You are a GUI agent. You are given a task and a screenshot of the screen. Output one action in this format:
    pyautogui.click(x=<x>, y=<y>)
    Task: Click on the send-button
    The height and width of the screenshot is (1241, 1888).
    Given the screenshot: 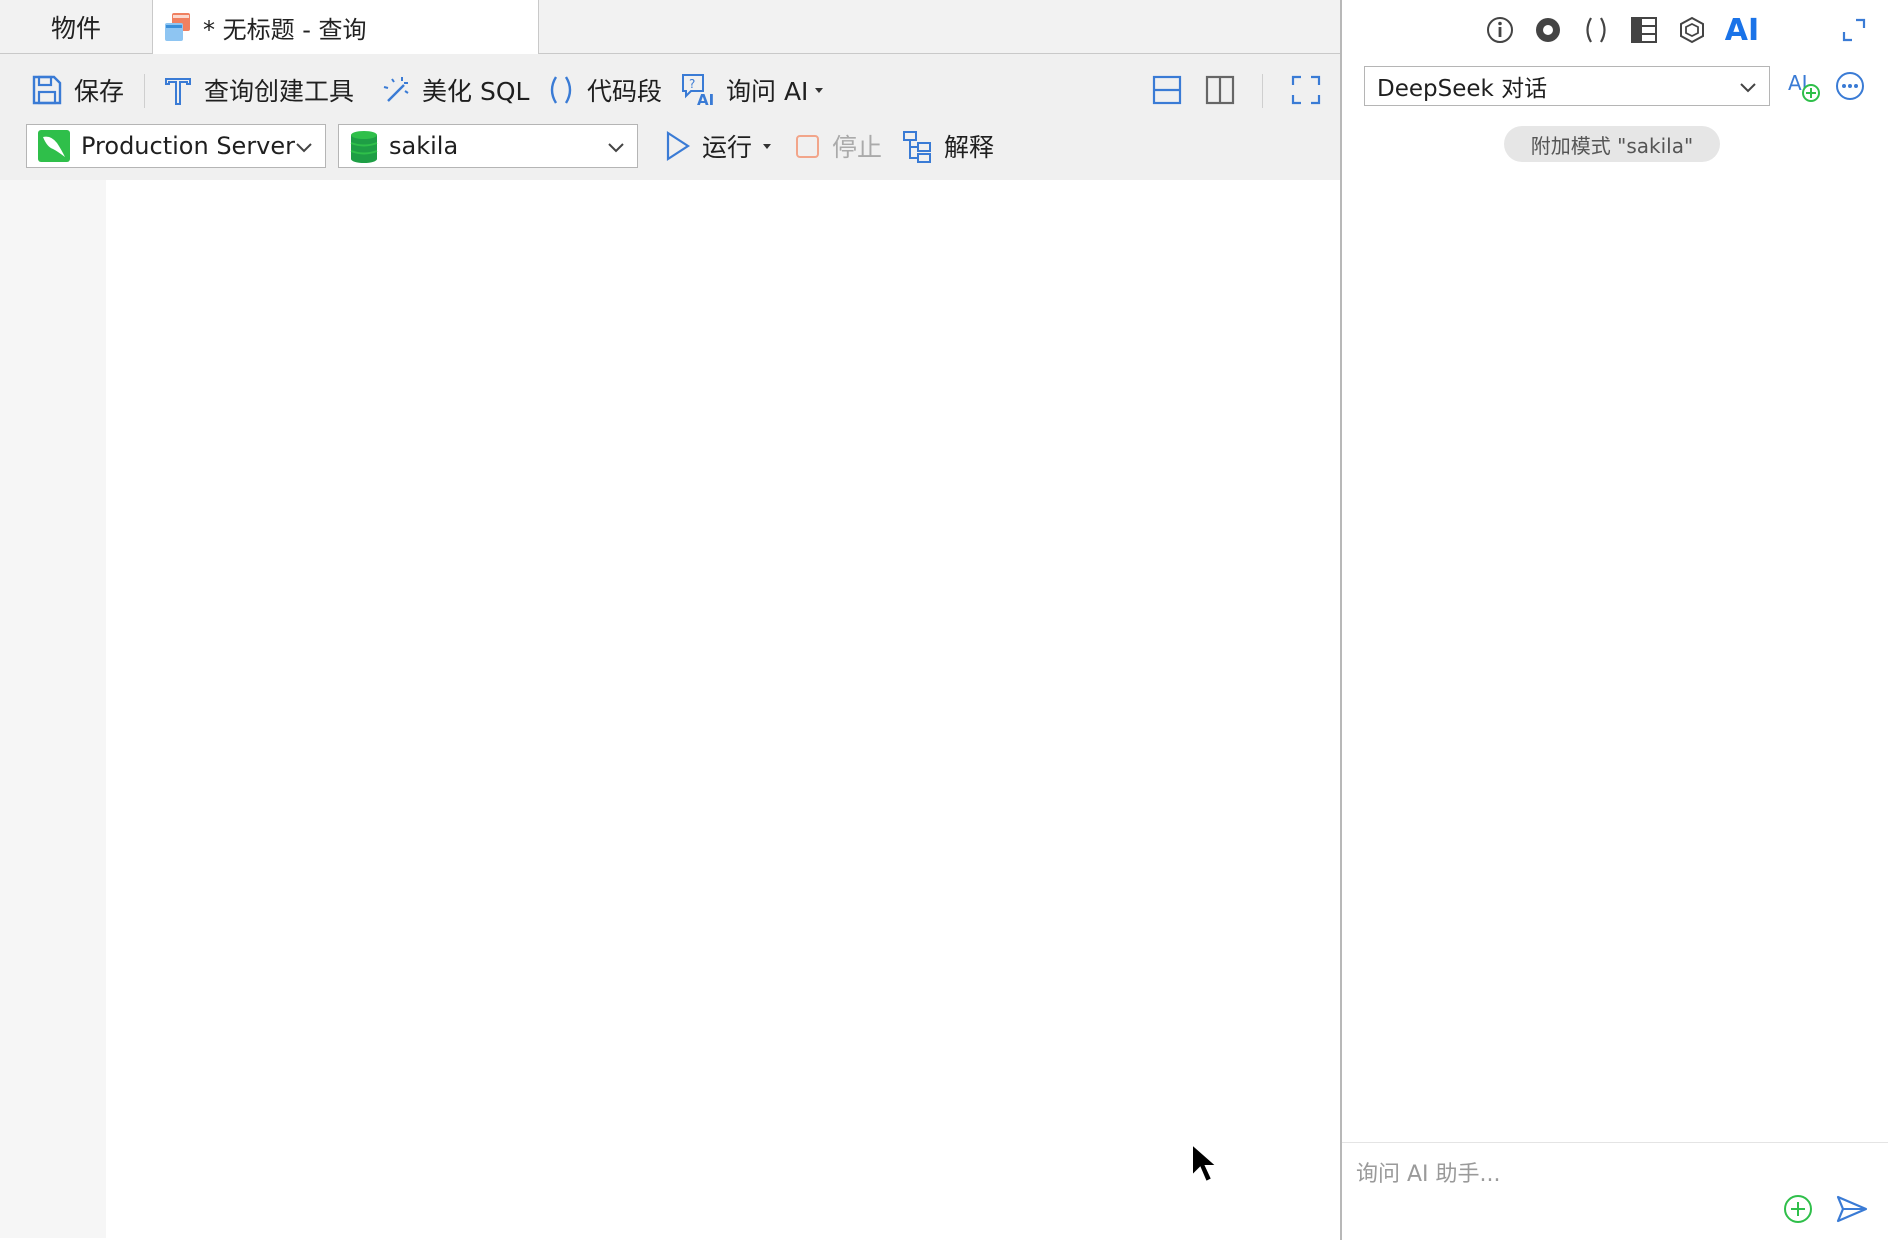 What is the action you would take?
    pyautogui.click(x=1852, y=1209)
    